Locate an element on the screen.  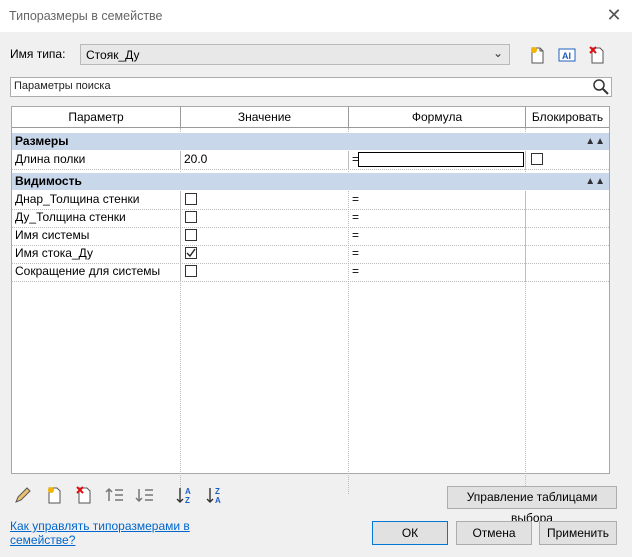
search-icon is located at coordinates (601, 87).